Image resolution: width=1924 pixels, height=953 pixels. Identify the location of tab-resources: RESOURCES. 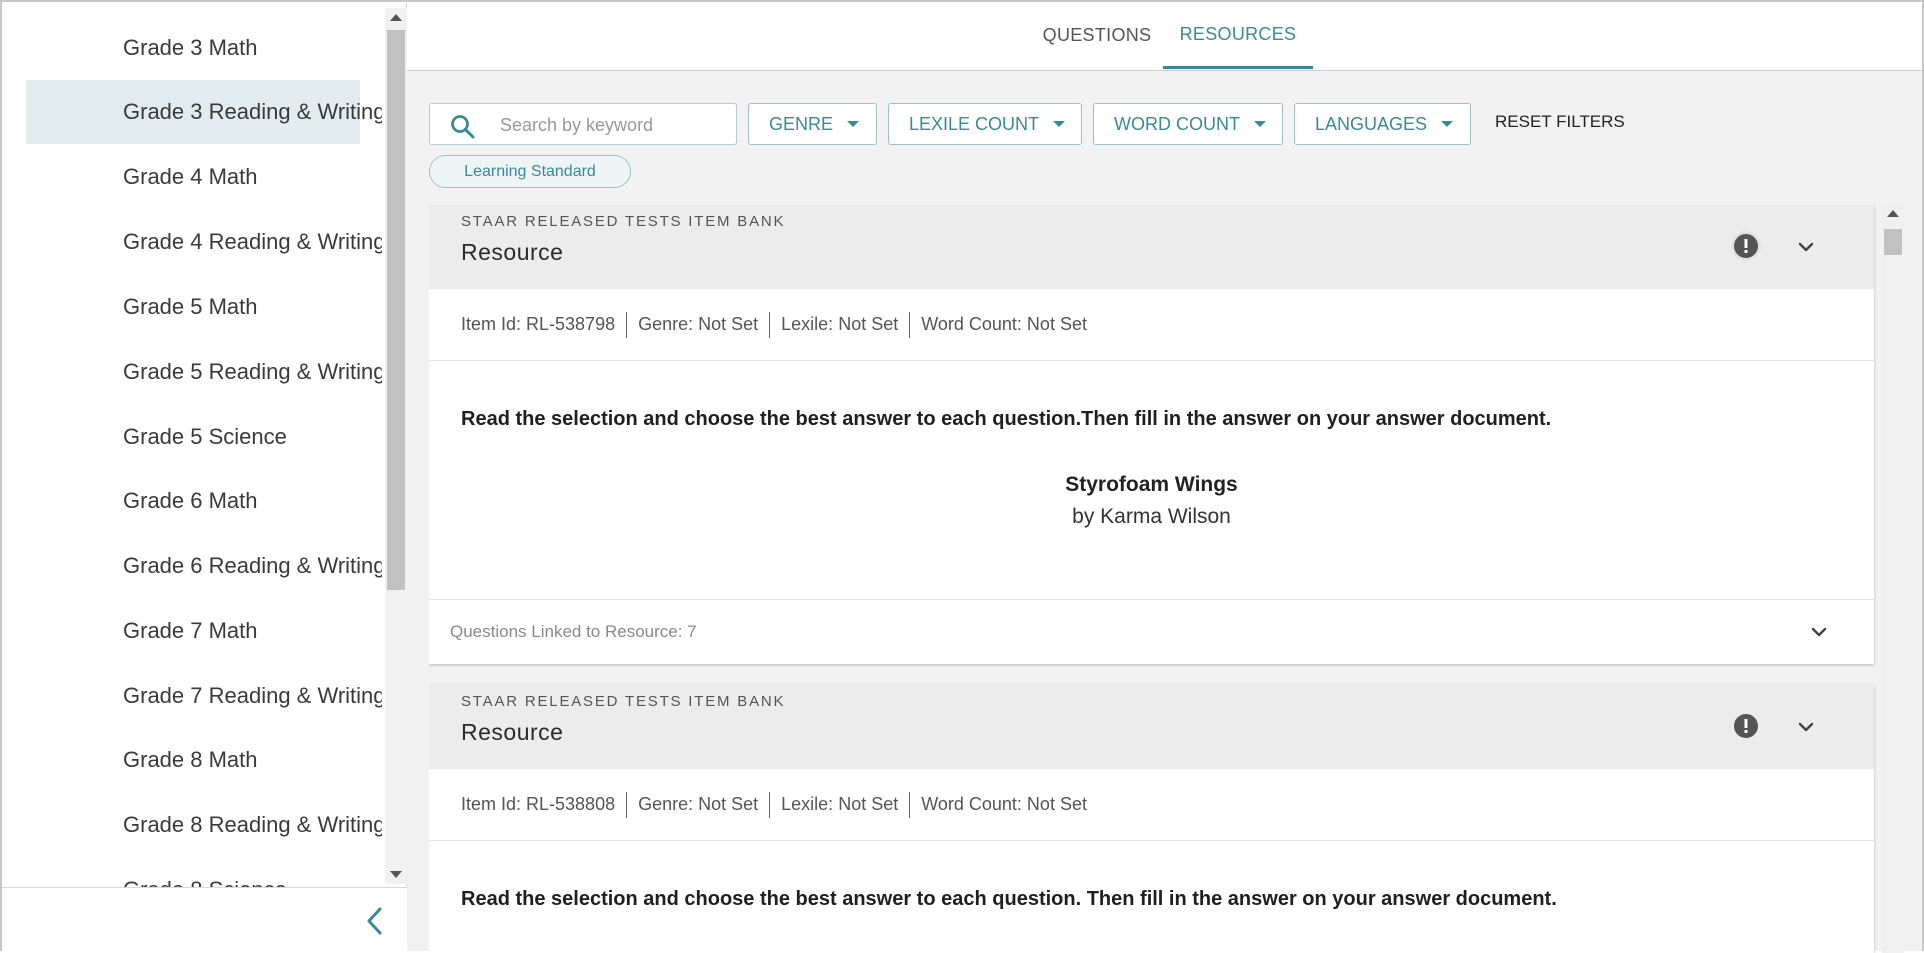
(1238, 35).